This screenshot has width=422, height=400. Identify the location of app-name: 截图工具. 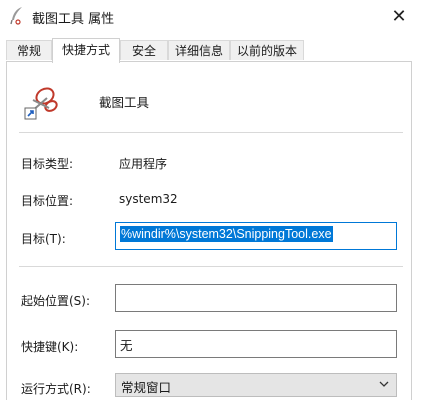
(124, 102).